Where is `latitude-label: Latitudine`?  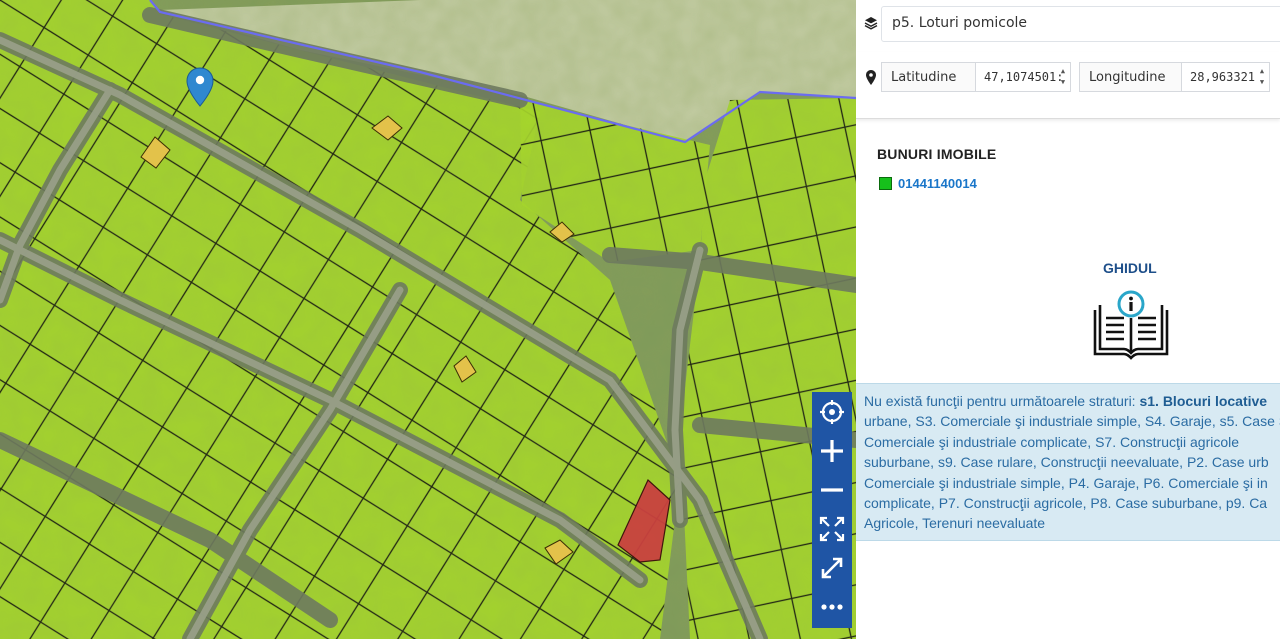
latitude-label: Latitudine is located at coordinates (928, 77).